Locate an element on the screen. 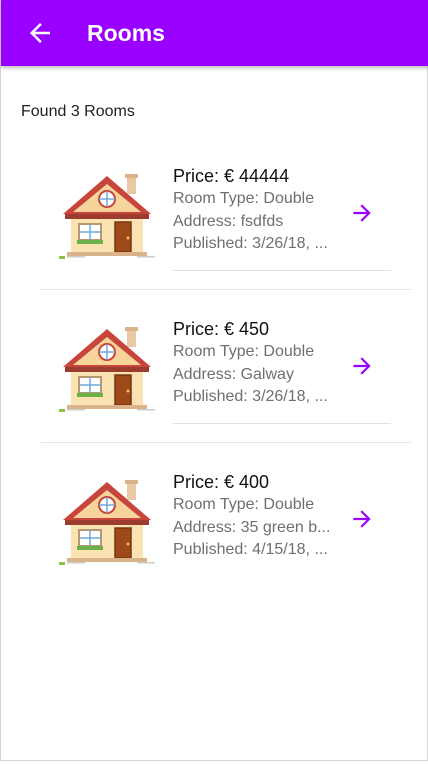 This screenshot has width=428, height=764. room-address: Address: Galway is located at coordinates (233, 374).